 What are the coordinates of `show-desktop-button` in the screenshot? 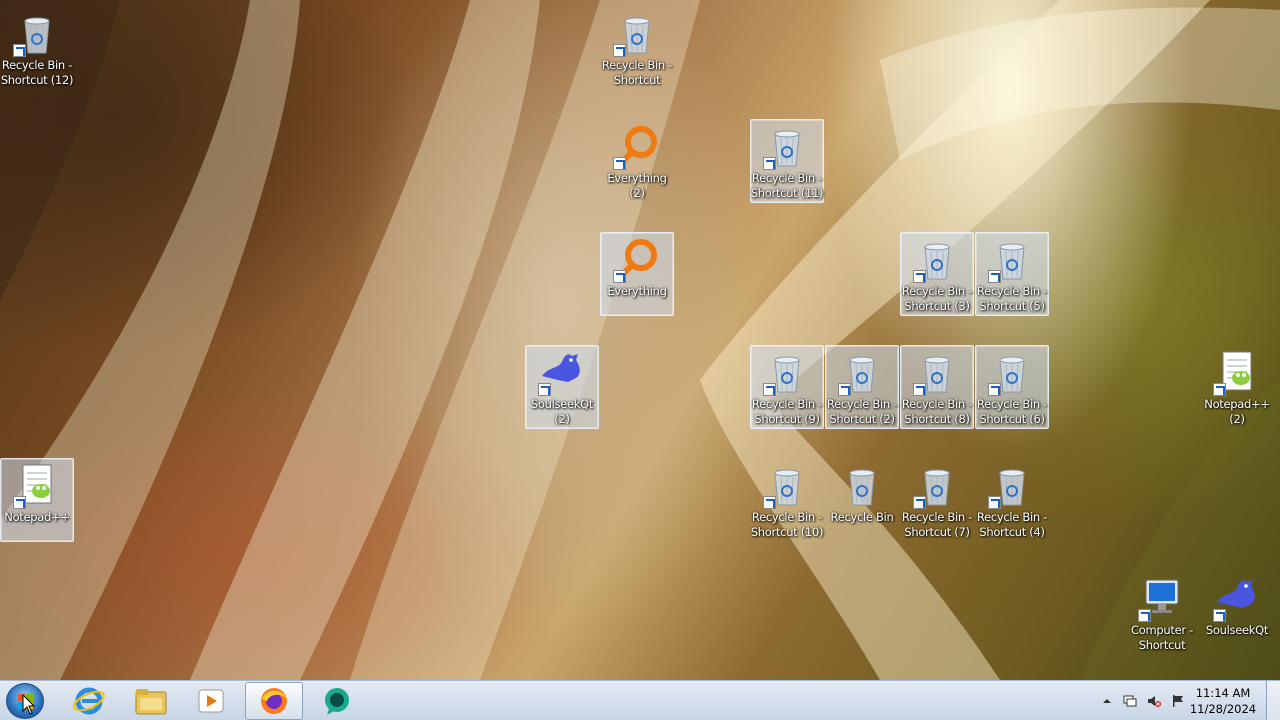 It's located at (1273, 700).